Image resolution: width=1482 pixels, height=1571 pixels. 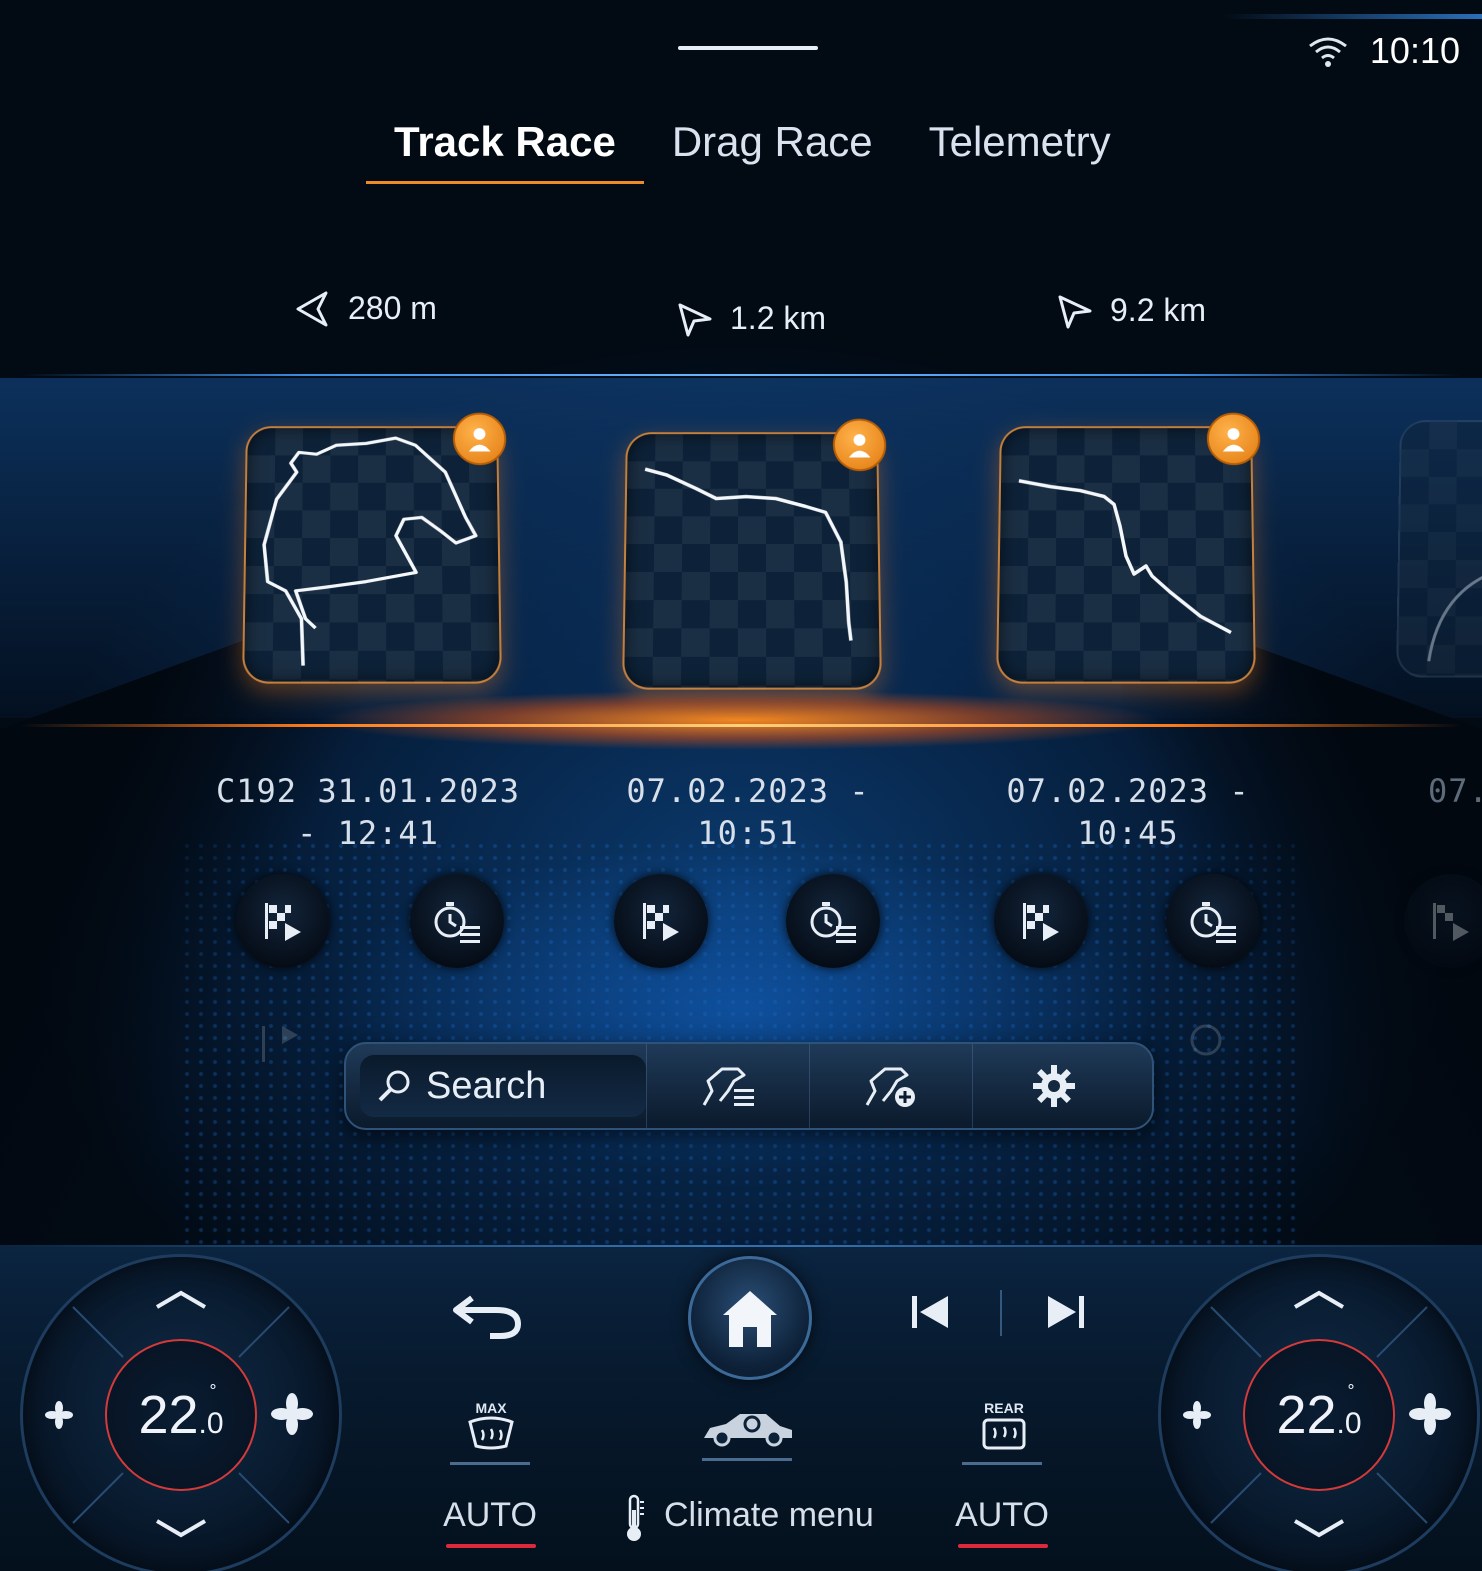 I want to click on home-icon, so click(x=750, y=1319).